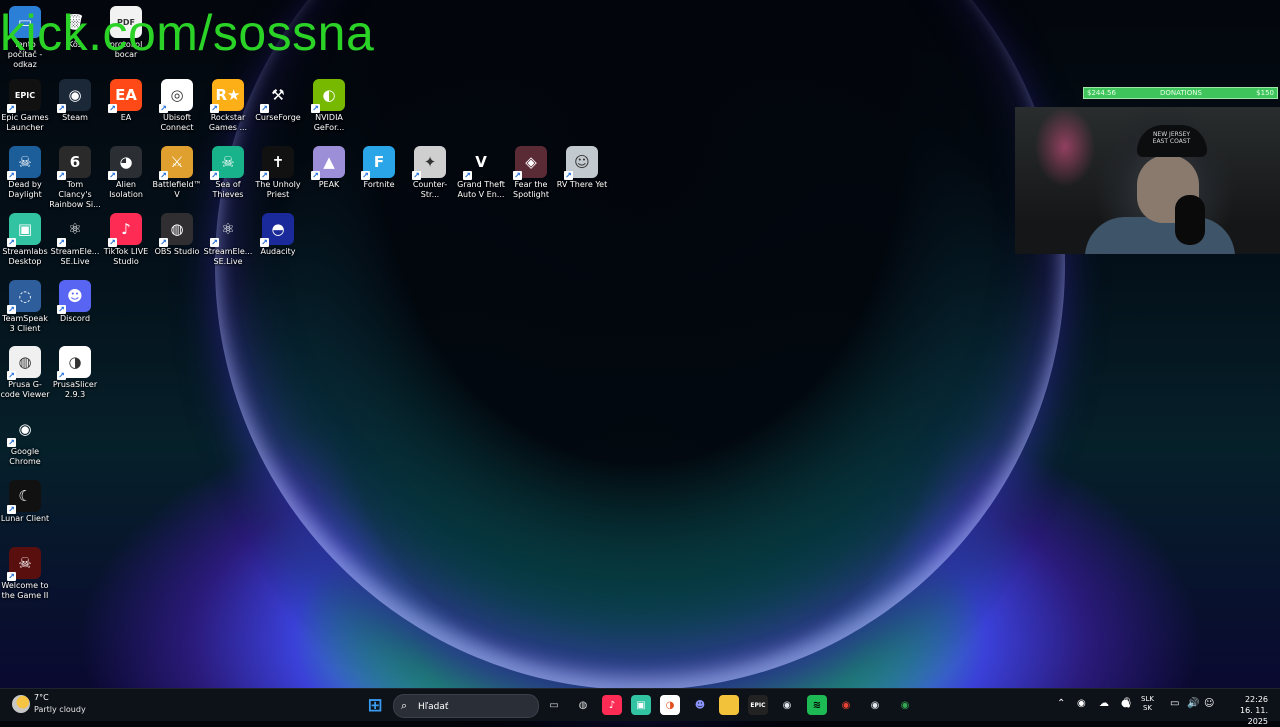 This screenshot has height=727, width=1280. I want to click on taskbar-steam-2: ◉, so click(875, 705).